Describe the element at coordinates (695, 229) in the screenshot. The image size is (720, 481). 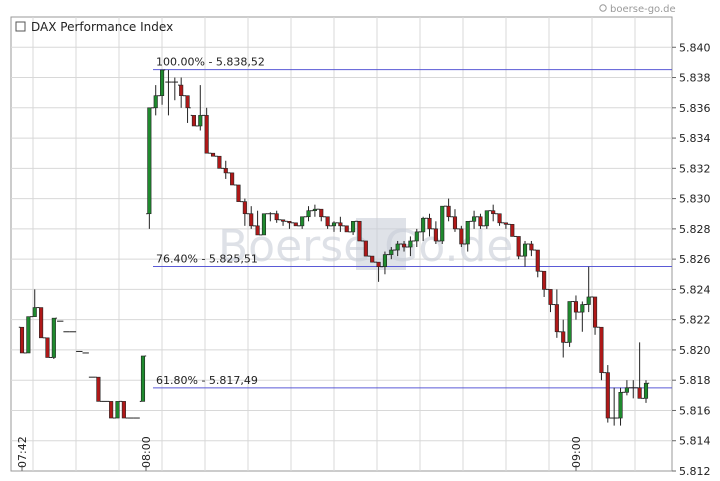
I see `y-tick-label: 5.828` at that location.